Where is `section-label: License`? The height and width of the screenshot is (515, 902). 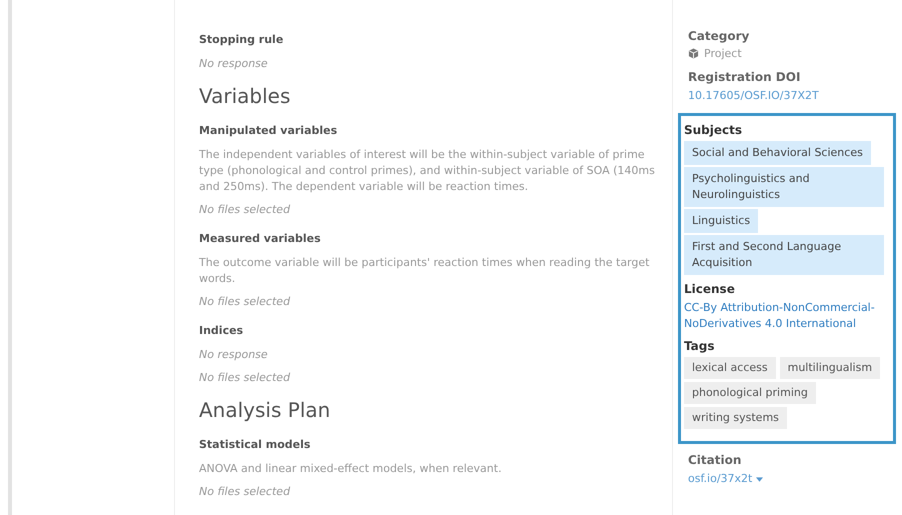 section-label: License is located at coordinates (710, 289).